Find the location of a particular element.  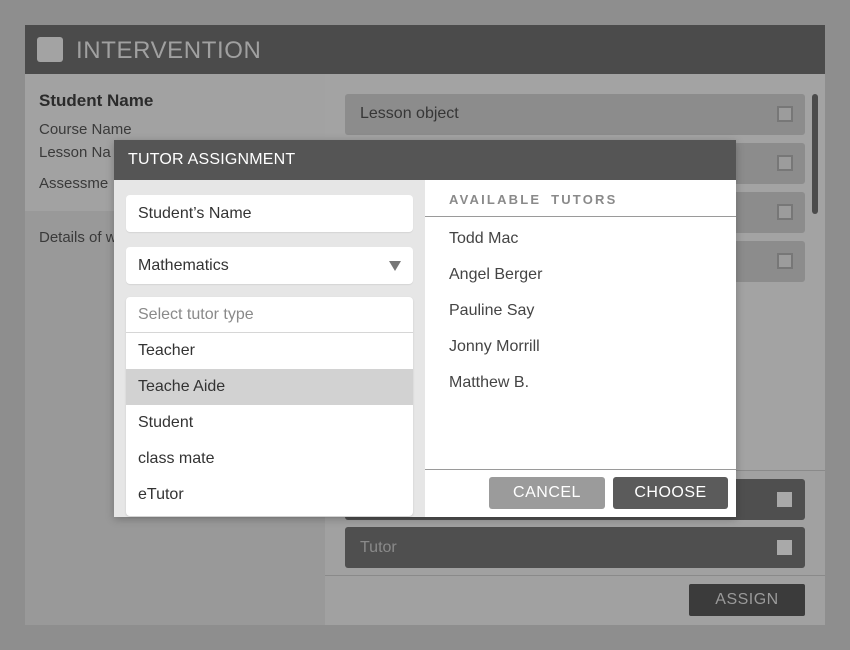

subject-select-value: Mathematics is located at coordinates (183, 265).